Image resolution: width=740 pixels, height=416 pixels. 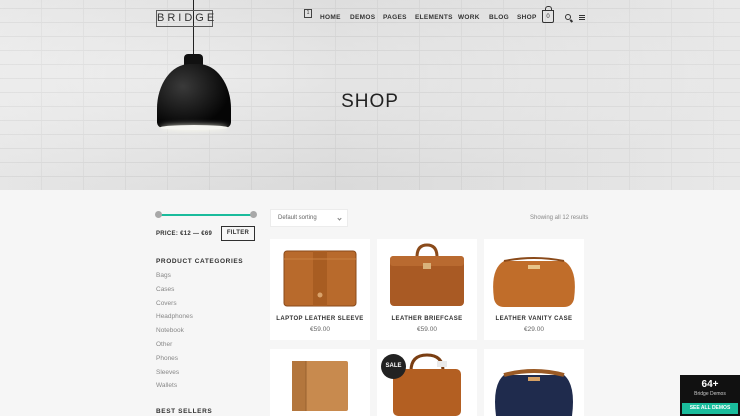 What do you see at coordinates (158, 214) in the screenshot?
I see `price-slider-min-handle` at bounding box center [158, 214].